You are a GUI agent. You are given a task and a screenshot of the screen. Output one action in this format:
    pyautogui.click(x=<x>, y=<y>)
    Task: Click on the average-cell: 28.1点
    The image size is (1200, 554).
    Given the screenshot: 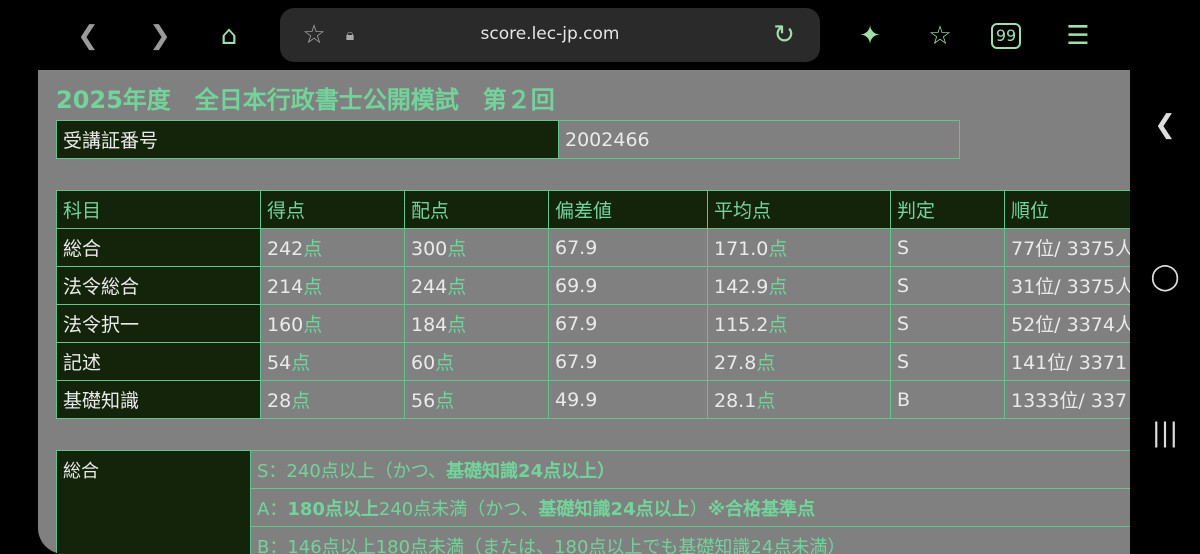 What is the action you would take?
    pyautogui.click(x=799, y=399)
    